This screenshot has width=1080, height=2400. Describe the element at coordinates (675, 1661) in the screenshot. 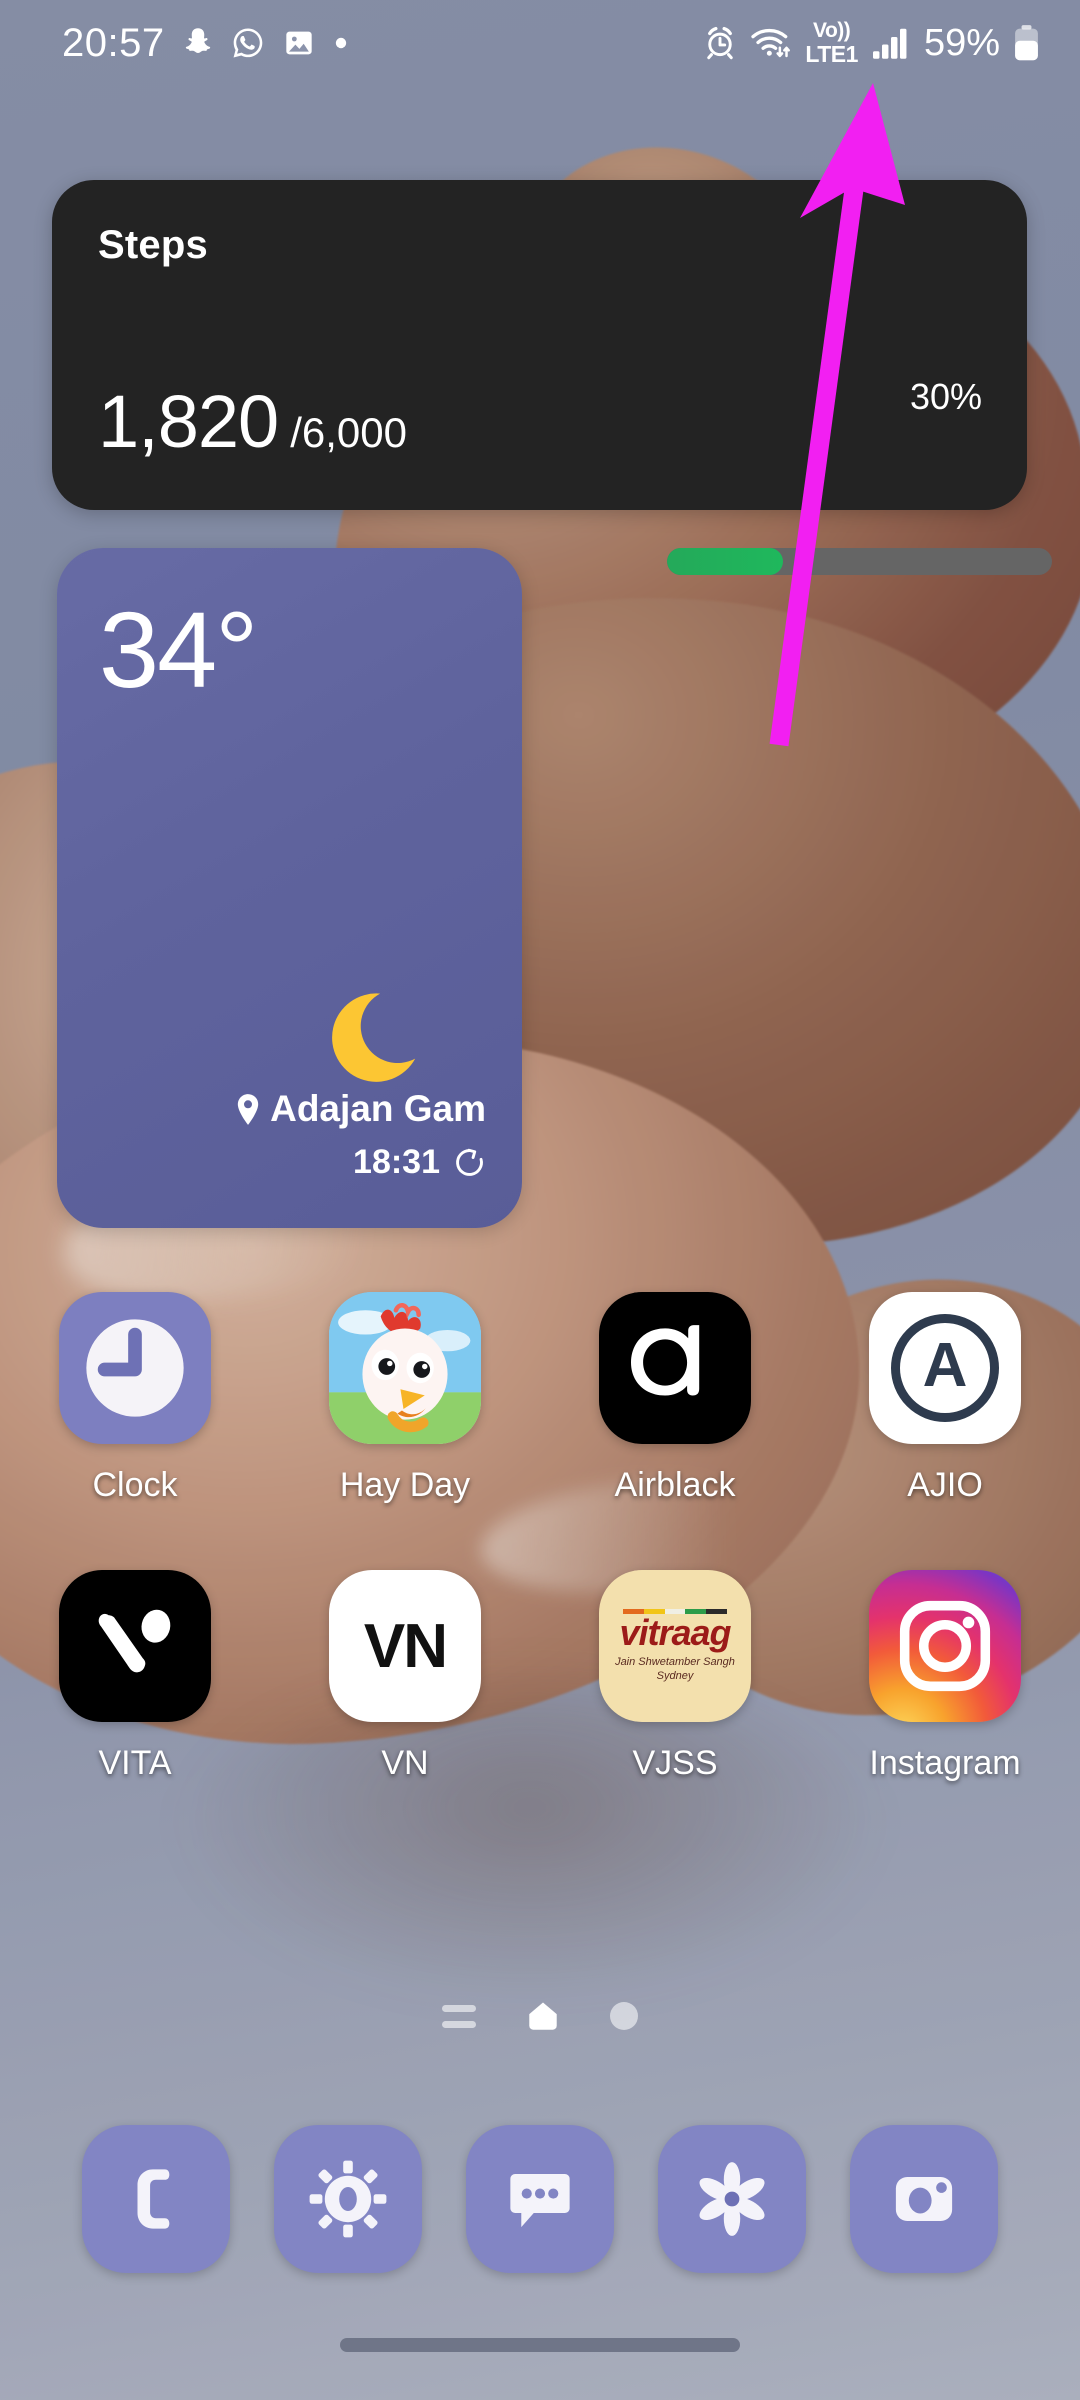

I see `vjss-sub-text: Jain Shwetamber Sangh` at that location.